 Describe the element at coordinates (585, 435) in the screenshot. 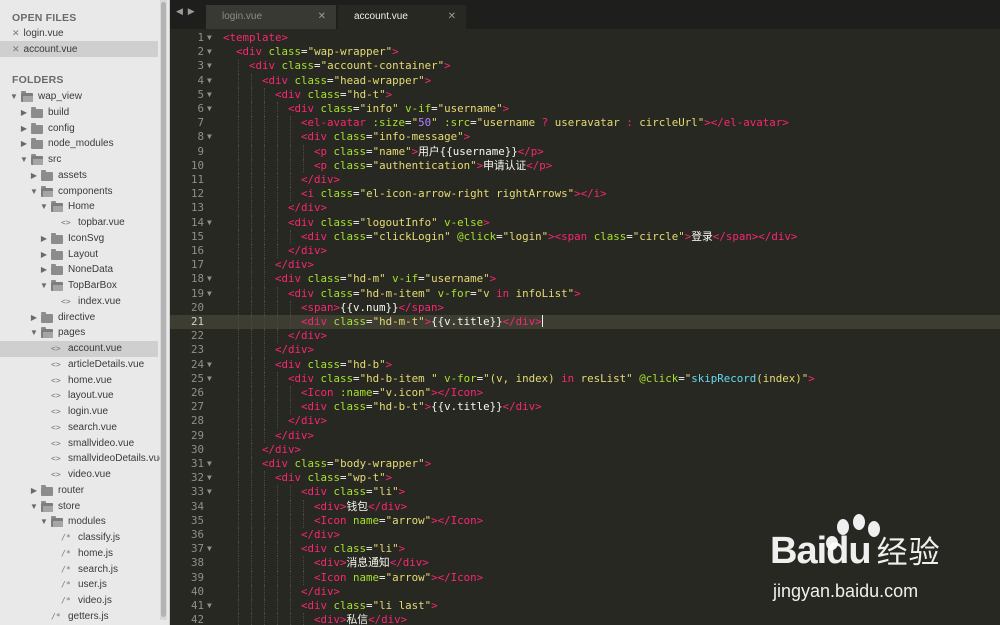

I see `code-line: 29 </div>` at that location.